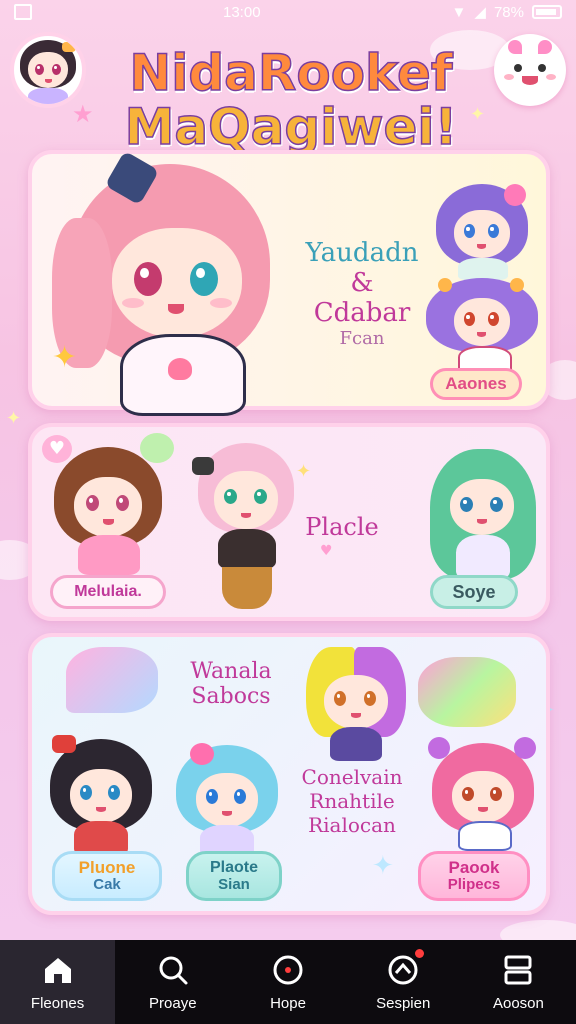 The height and width of the screenshot is (1024, 576). I want to click on panel3-button-1-line1: Pluone, so click(107, 868).